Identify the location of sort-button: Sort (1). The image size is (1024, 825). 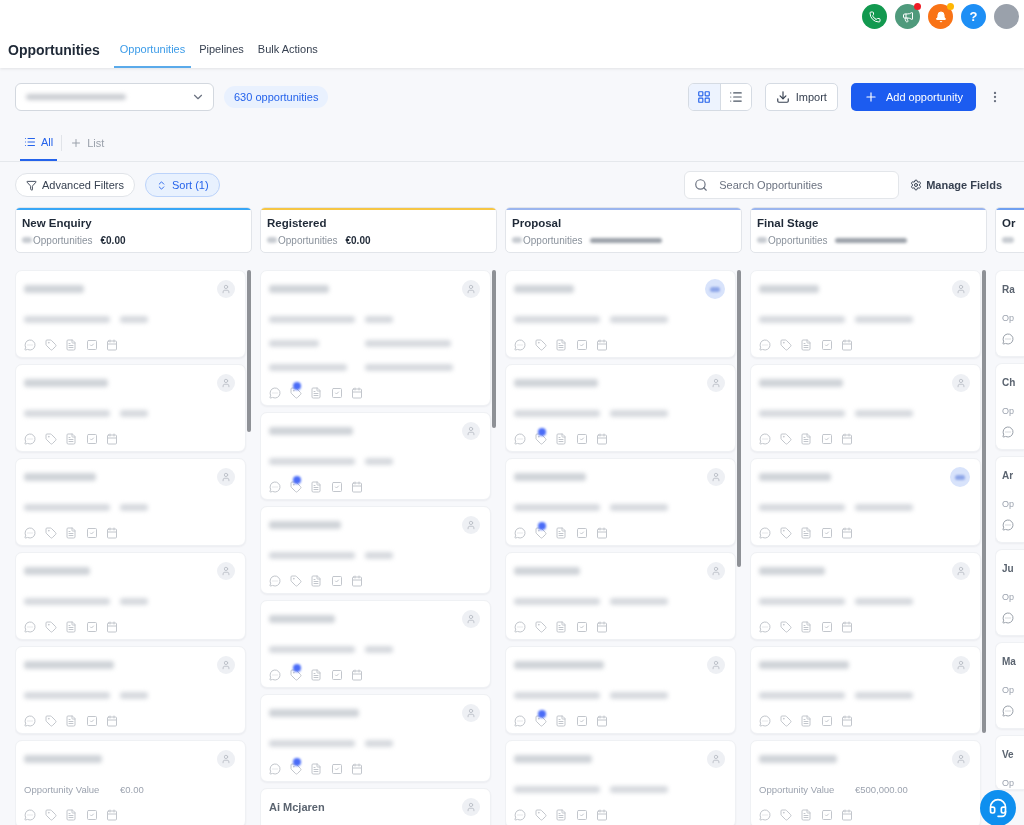
(182, 185).